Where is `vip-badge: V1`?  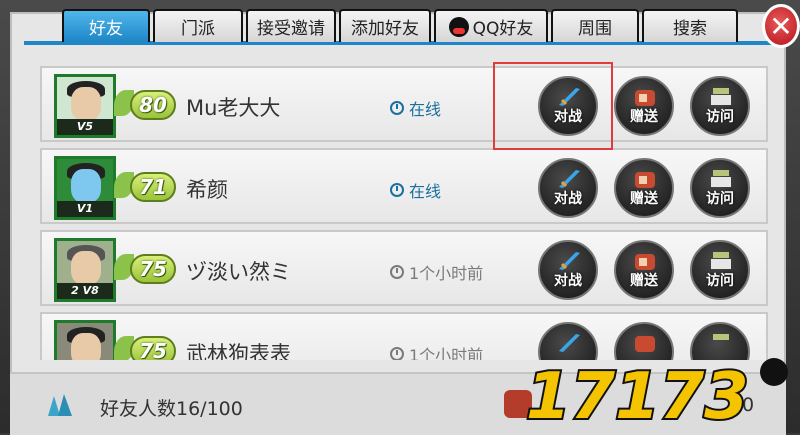
vip-badge: V1 is located at coordinates (85, 209).